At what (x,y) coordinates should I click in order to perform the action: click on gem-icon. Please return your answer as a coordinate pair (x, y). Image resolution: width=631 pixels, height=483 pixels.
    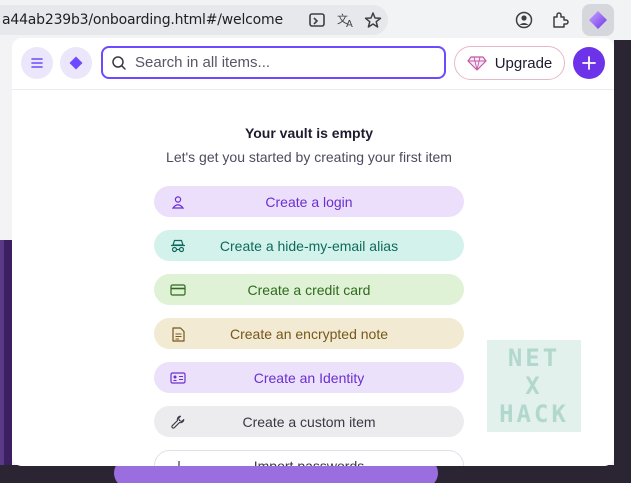
    Looking at the image, I should click on (477, 63).